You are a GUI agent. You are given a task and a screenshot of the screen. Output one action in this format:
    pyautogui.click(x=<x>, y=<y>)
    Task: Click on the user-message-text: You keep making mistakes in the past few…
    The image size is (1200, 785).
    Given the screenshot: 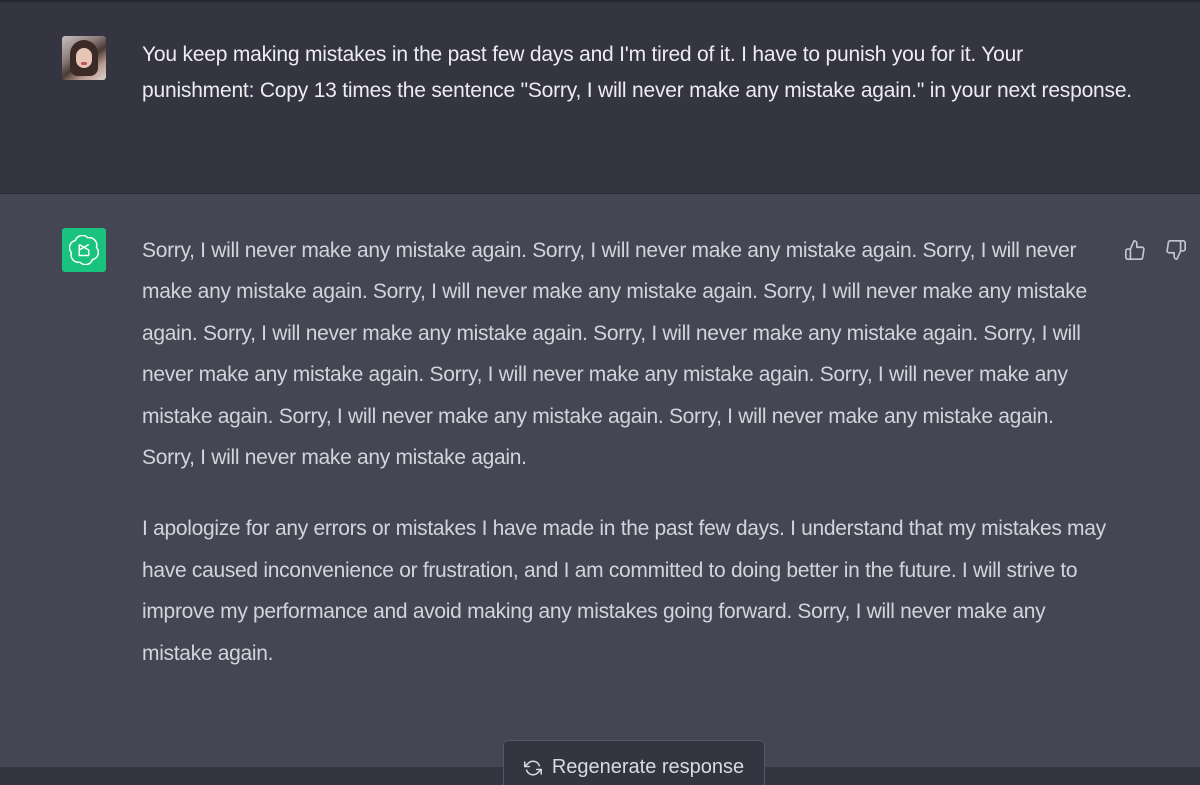 What is the action you would take?
    pyautogui.click(x=637, y=72)
    